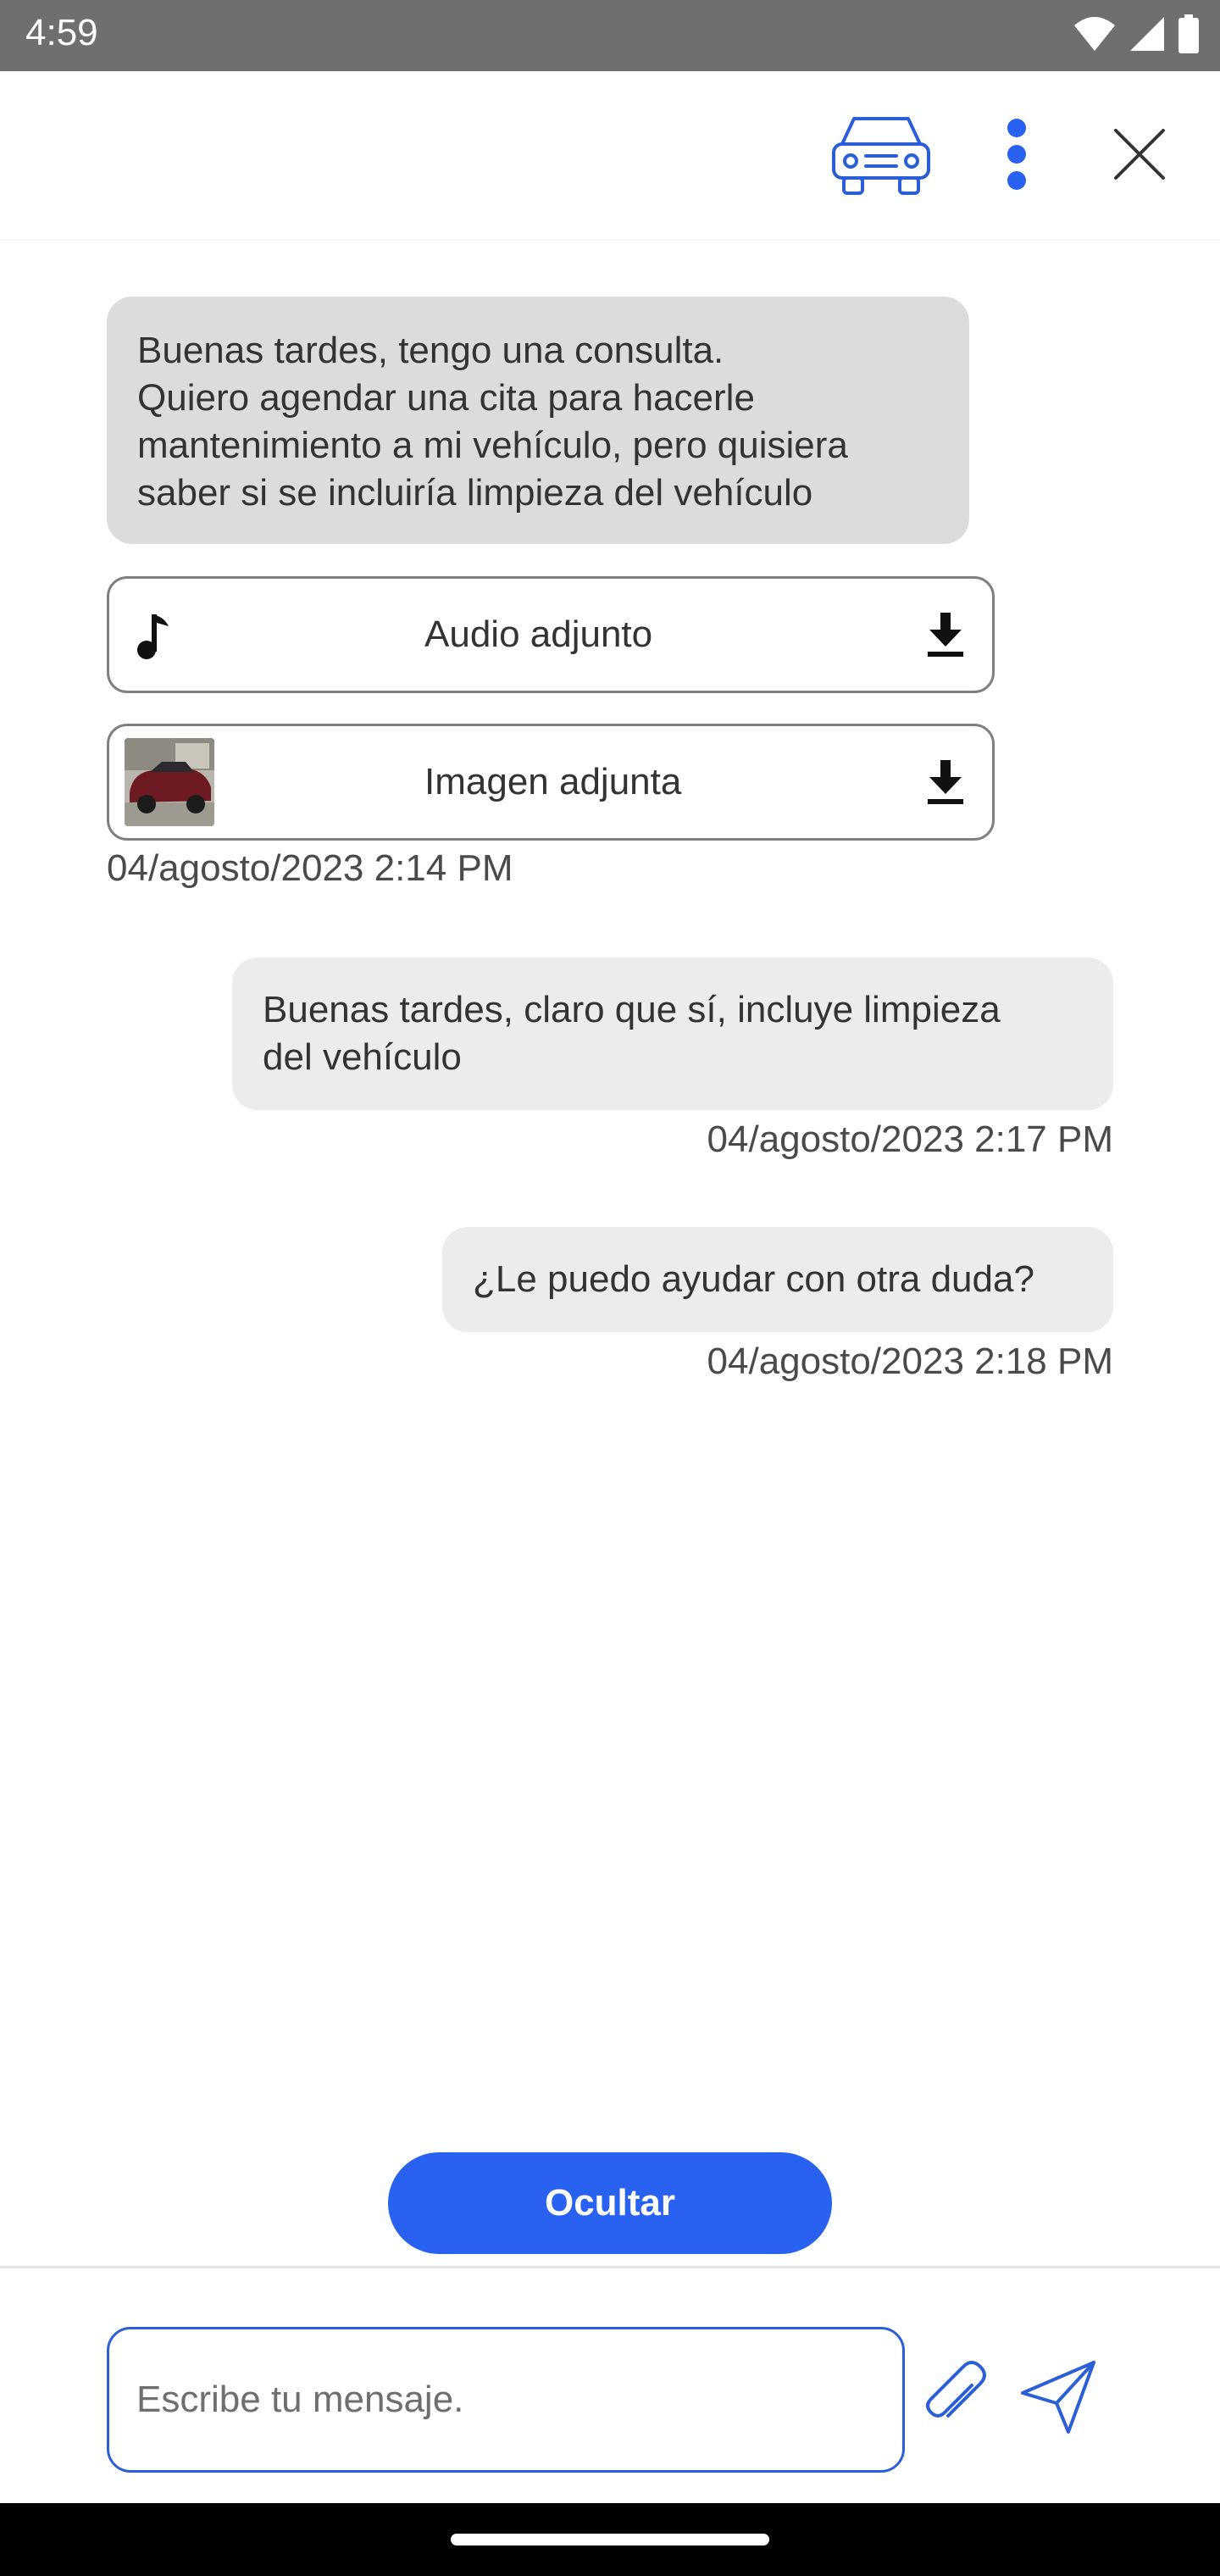 The image size is (1220, 2576). Describe the element at coordinates (945, 637) in the screenshot. I see `download-audio-icon` at that location.